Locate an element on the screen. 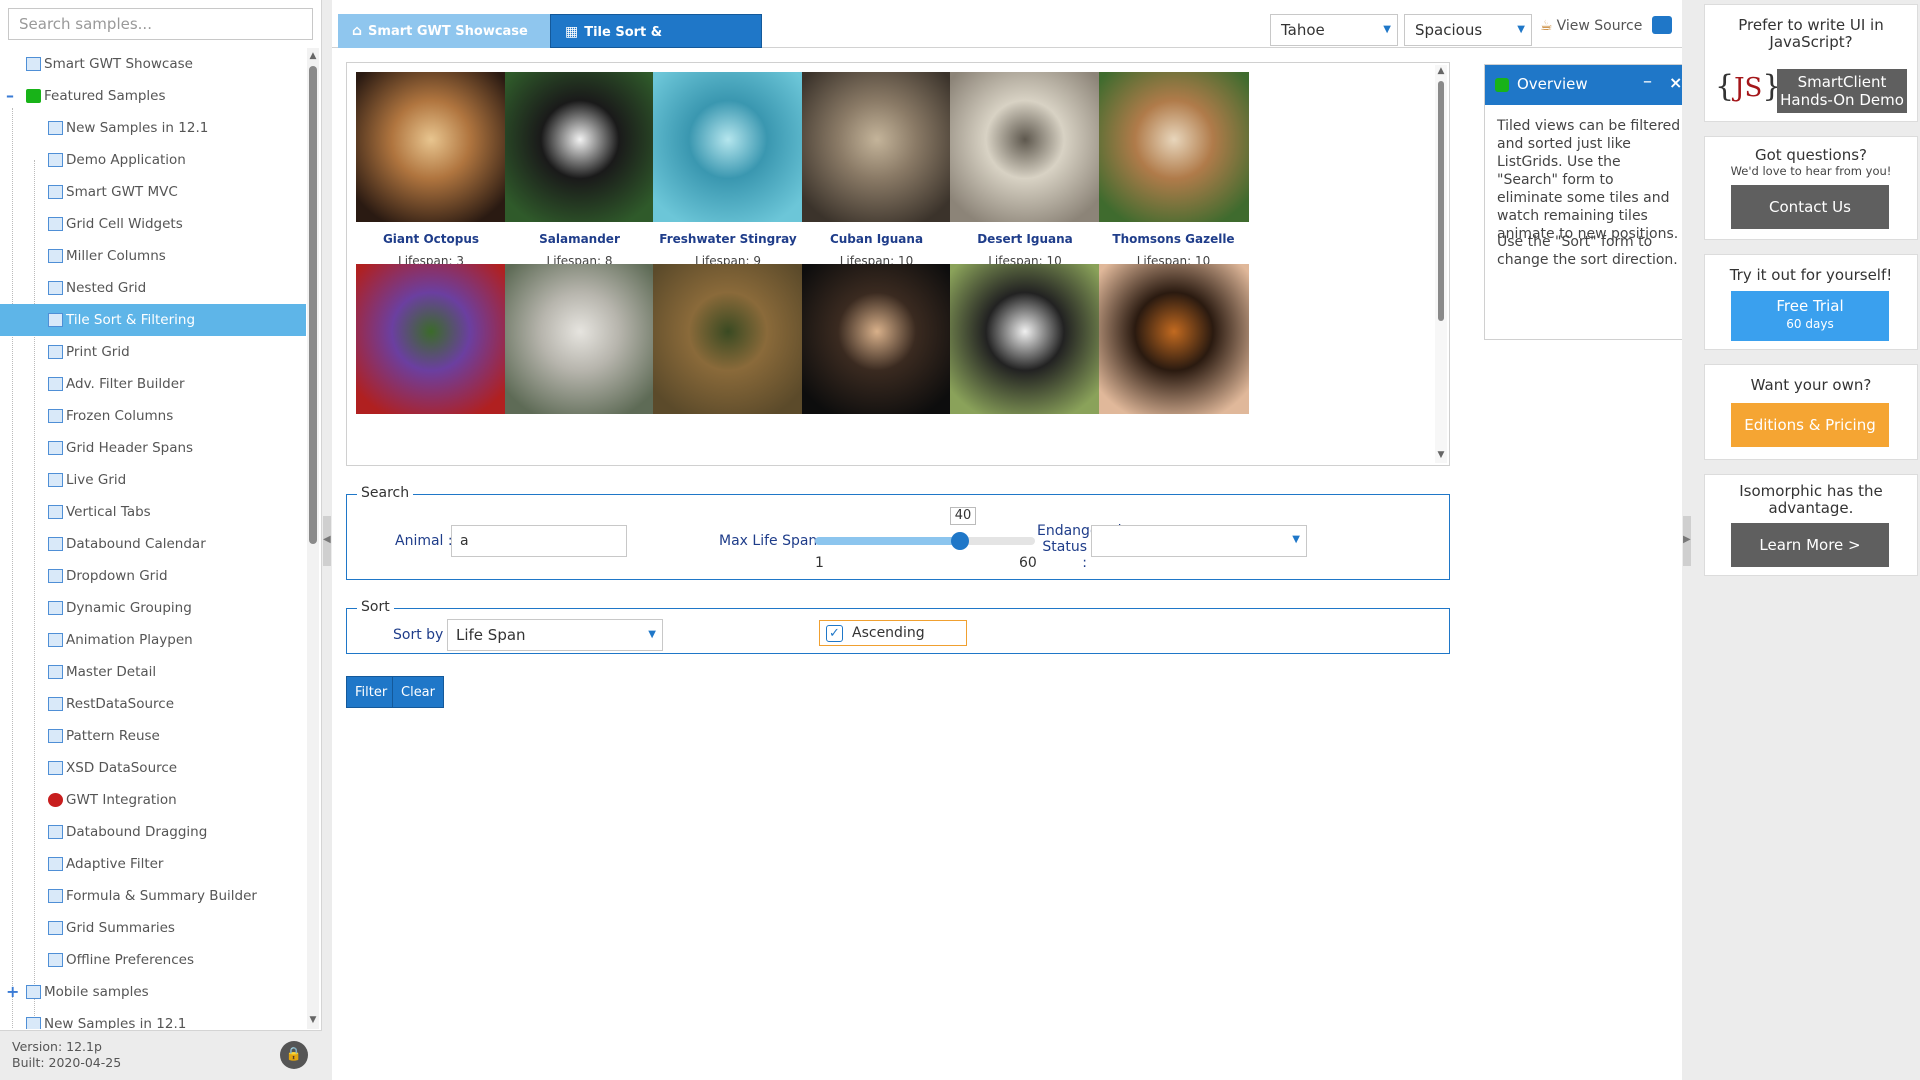 This screenshot has width=1920, height=1080. sidebar-item: RestDataSource is located at coordinates (153, 704).